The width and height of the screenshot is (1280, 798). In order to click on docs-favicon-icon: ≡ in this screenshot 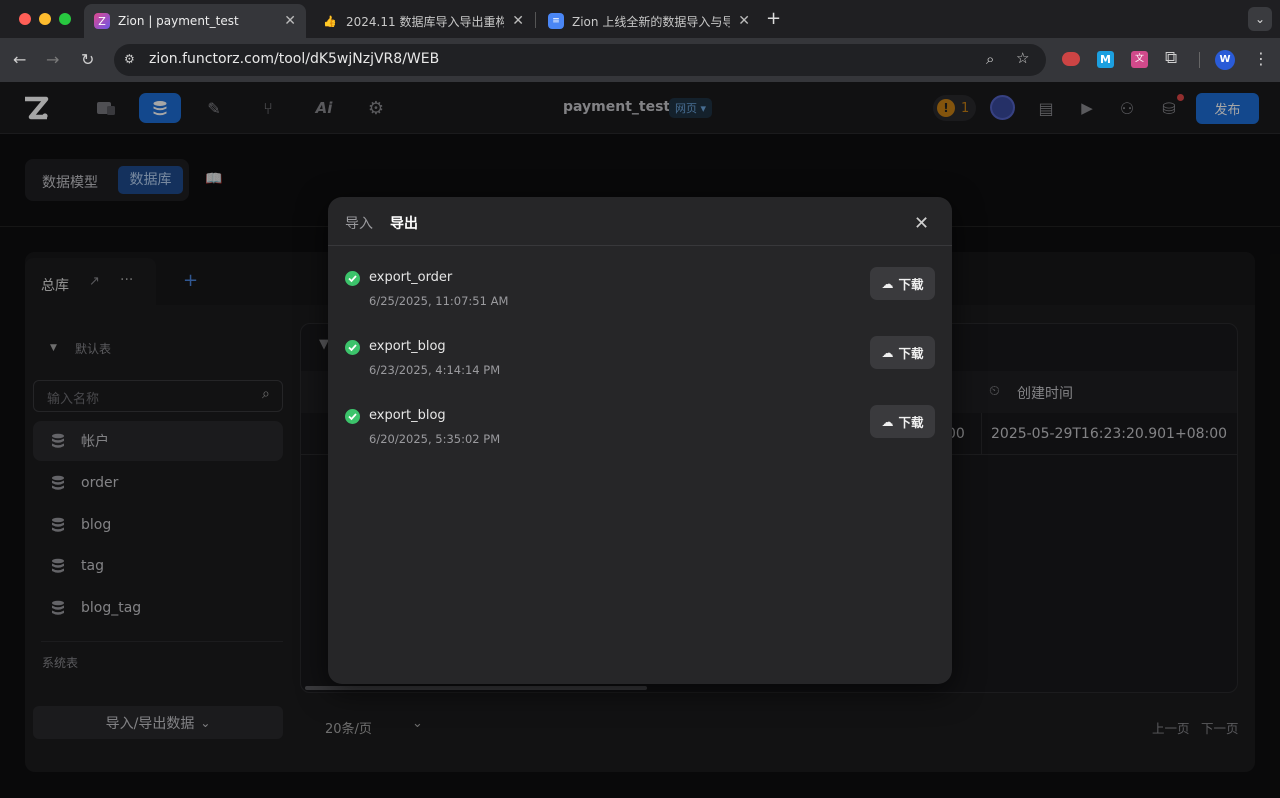, I will do `click(556, 21)`.